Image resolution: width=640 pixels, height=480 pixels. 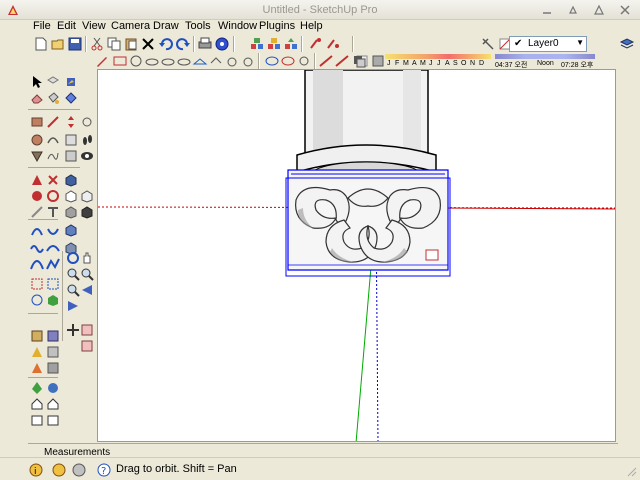 What do you see at coordinates (87, 258) in the screenshot?
I see `pan-tool-icon` at bounding box center [87, 258].